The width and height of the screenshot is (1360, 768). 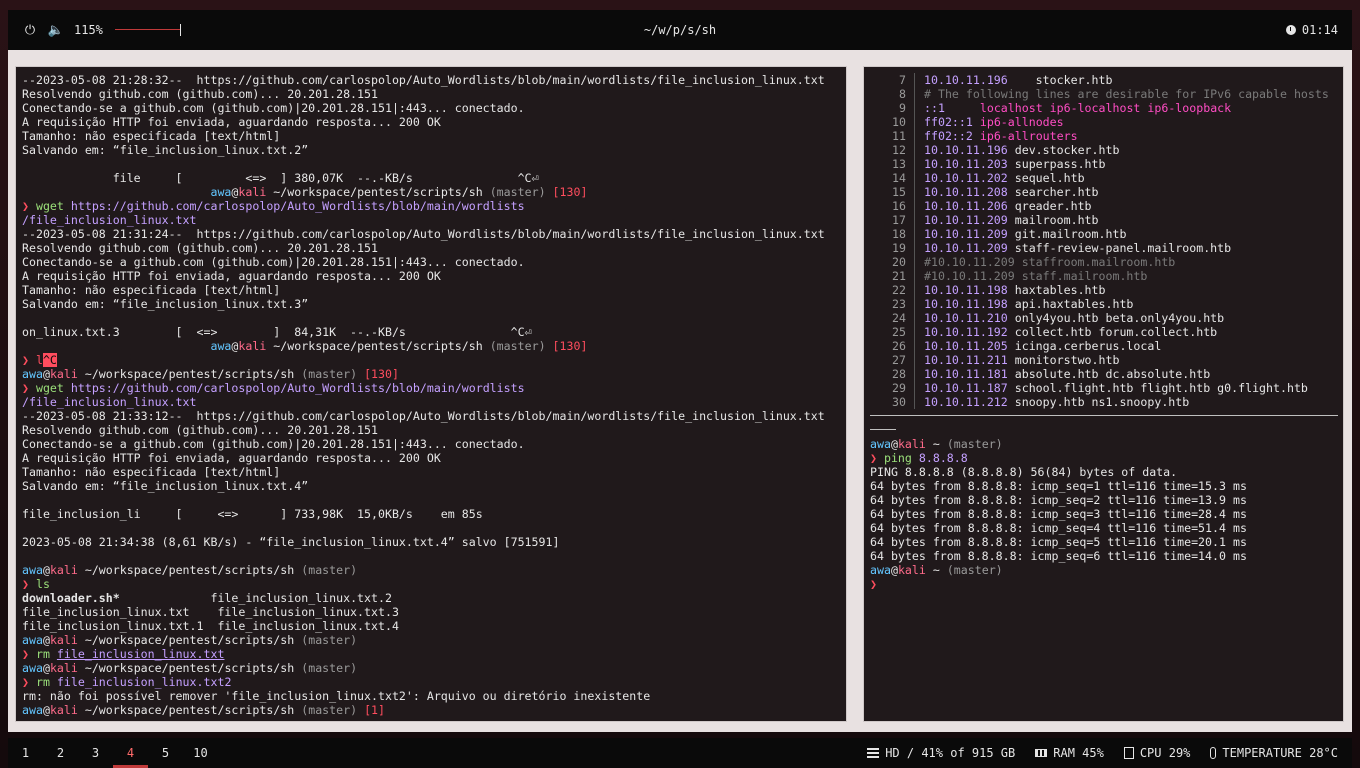 What do you see at coordinates (899, 220) in the screenshot?
I see `line-number: 17` at bounding box center [899, 220].